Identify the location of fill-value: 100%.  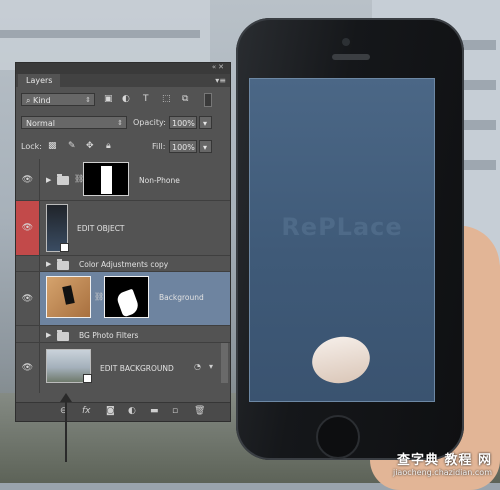
(183, 147).